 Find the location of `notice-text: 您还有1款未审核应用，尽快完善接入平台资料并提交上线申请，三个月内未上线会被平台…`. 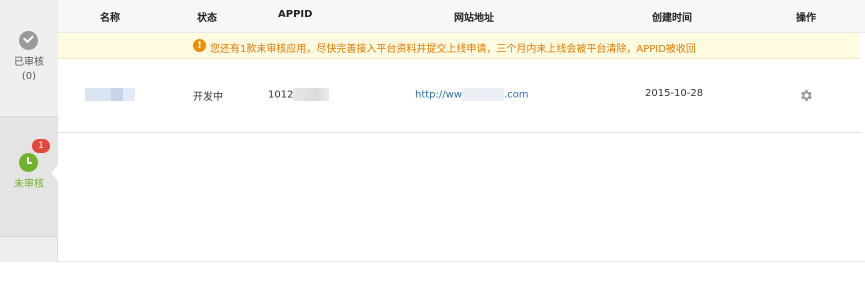

notice-text: 您还有1款未审核应用，尽快完善接入平台资料并提交上线申请，三个月内未上线会被平台… is located at coordinates (453, 49).